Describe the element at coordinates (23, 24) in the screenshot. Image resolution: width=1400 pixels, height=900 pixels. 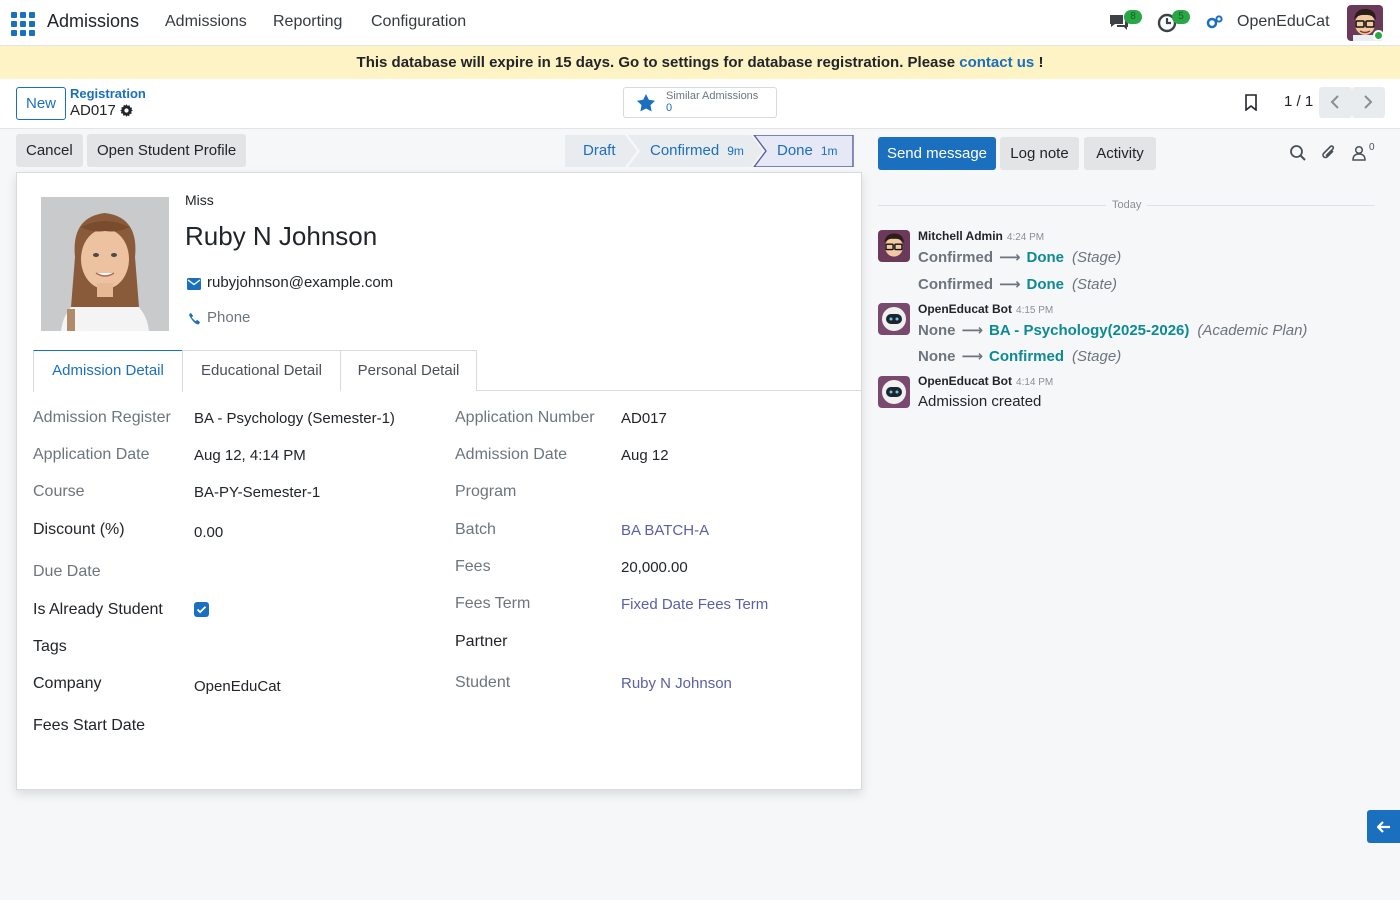
I see `apps-menu-icon` at that location.